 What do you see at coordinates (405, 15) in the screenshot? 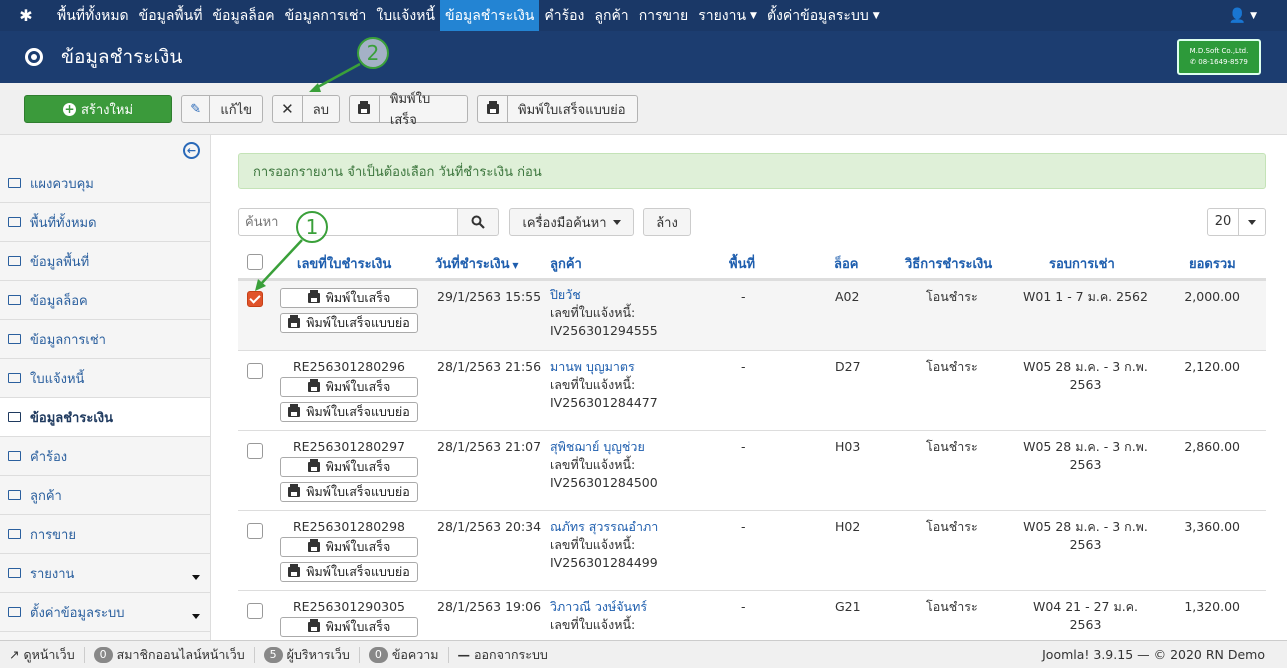
I see `nav-item-invoices: ใบแจ้งหนี้` at bounding box center [405, 15].